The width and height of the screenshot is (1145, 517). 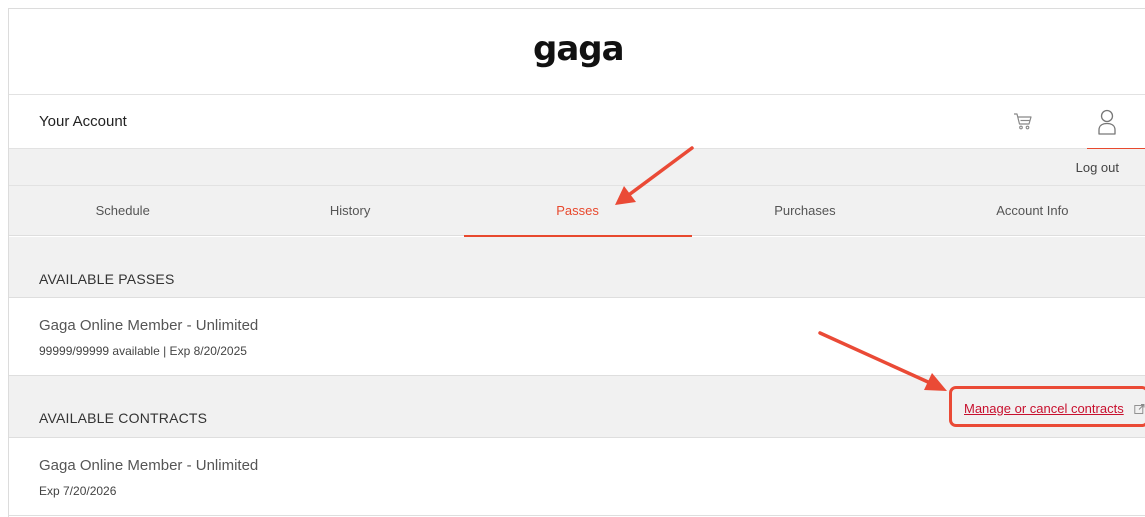 I want to click on contracts-section-title: AVAILABLE CONTRACTS, so click(x=123, y=418).